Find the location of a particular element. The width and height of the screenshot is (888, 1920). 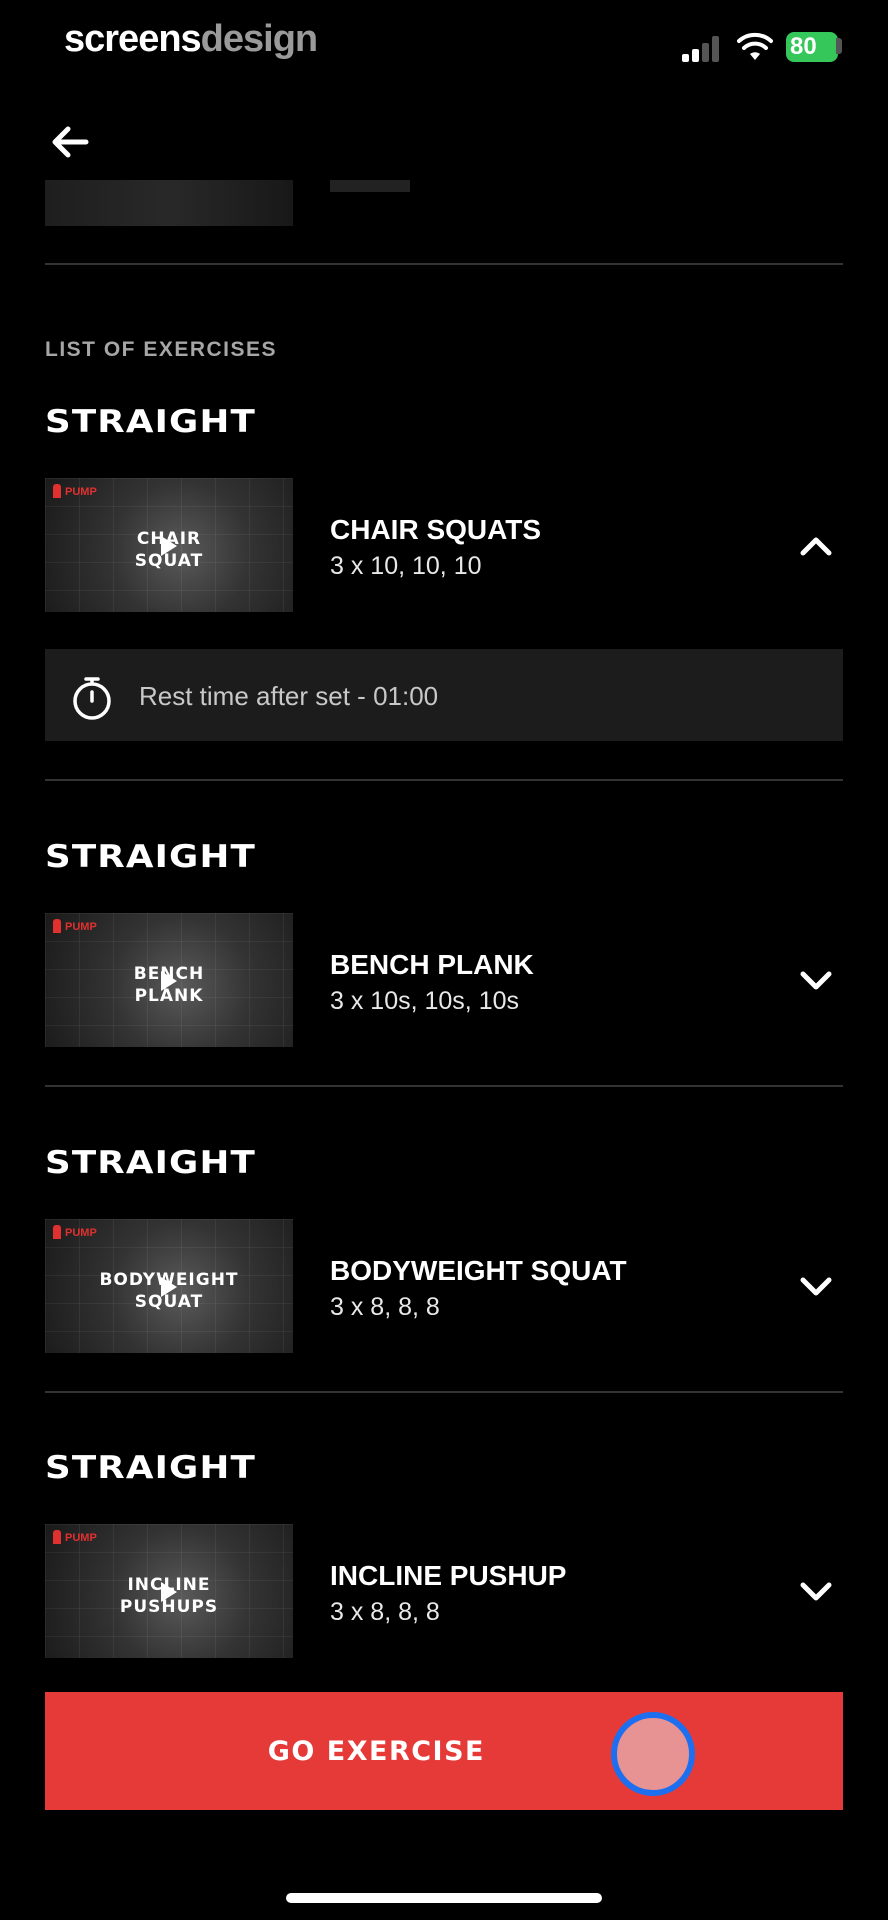

section-label: LIST OF EXERCISES is located at coordinates (161, 349).